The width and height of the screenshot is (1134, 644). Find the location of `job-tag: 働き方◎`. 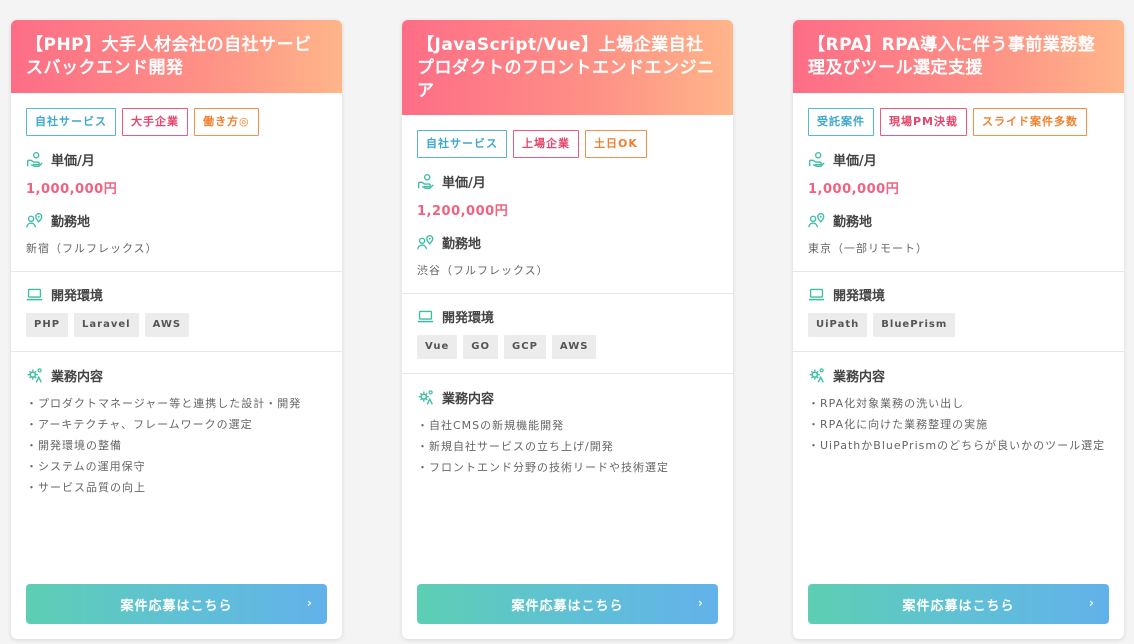

job-tag: 働き方◎ is located at coordinates (226, 122).